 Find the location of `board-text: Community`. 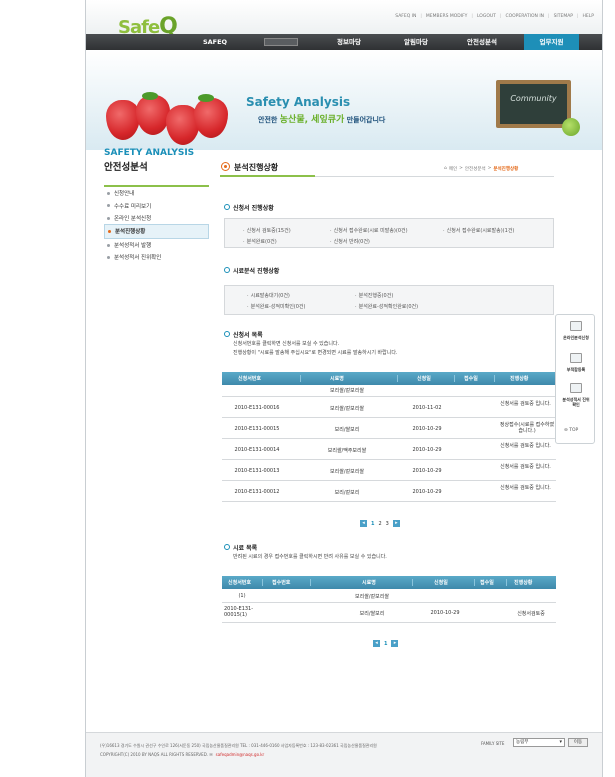

board-text: Community is located at coordinates (533, 98).